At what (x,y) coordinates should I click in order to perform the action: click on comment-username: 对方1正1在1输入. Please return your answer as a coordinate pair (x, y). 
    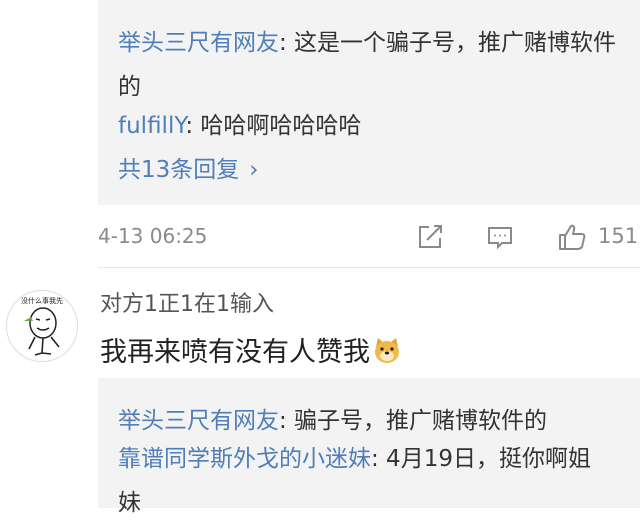
    Looking at the image, I should click on (187, 302).